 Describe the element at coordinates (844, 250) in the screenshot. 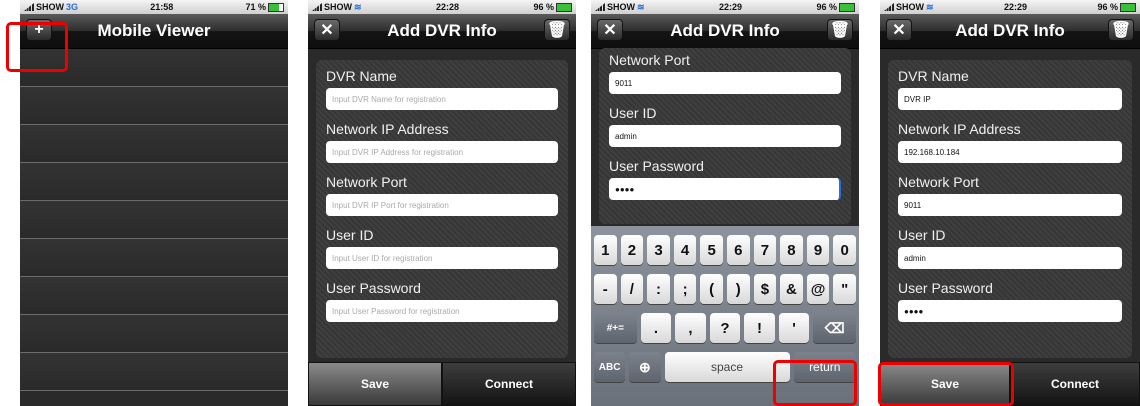

I see `key-0: 0` at that location.